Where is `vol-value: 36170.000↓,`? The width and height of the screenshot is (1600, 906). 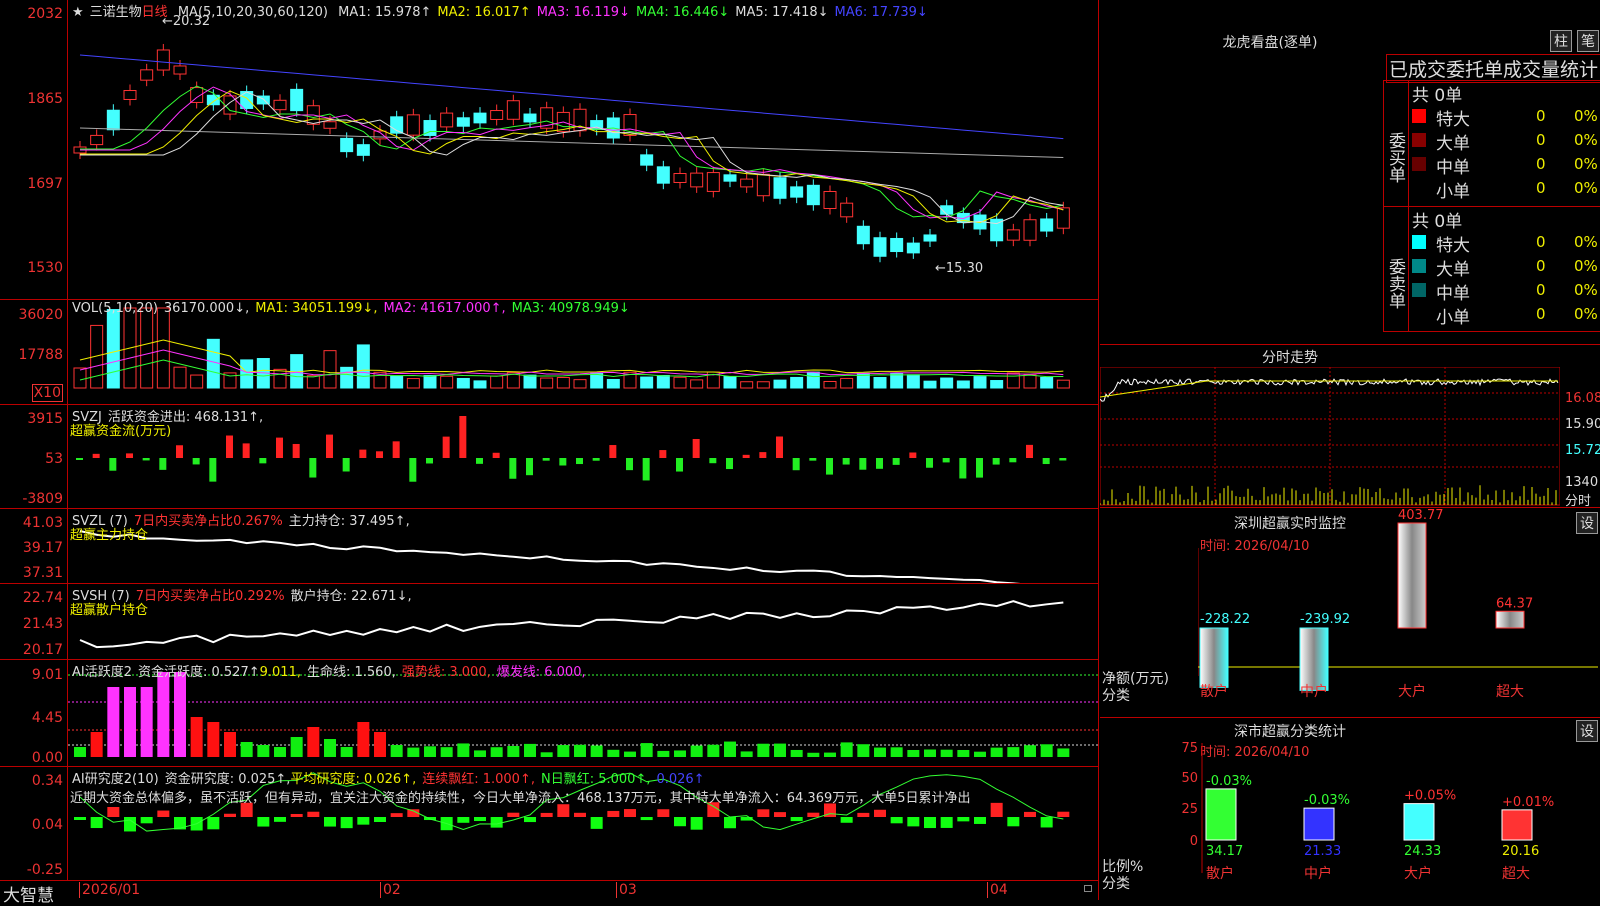
vol-value: 36170.000↓, is located at coordinates (206, 308).